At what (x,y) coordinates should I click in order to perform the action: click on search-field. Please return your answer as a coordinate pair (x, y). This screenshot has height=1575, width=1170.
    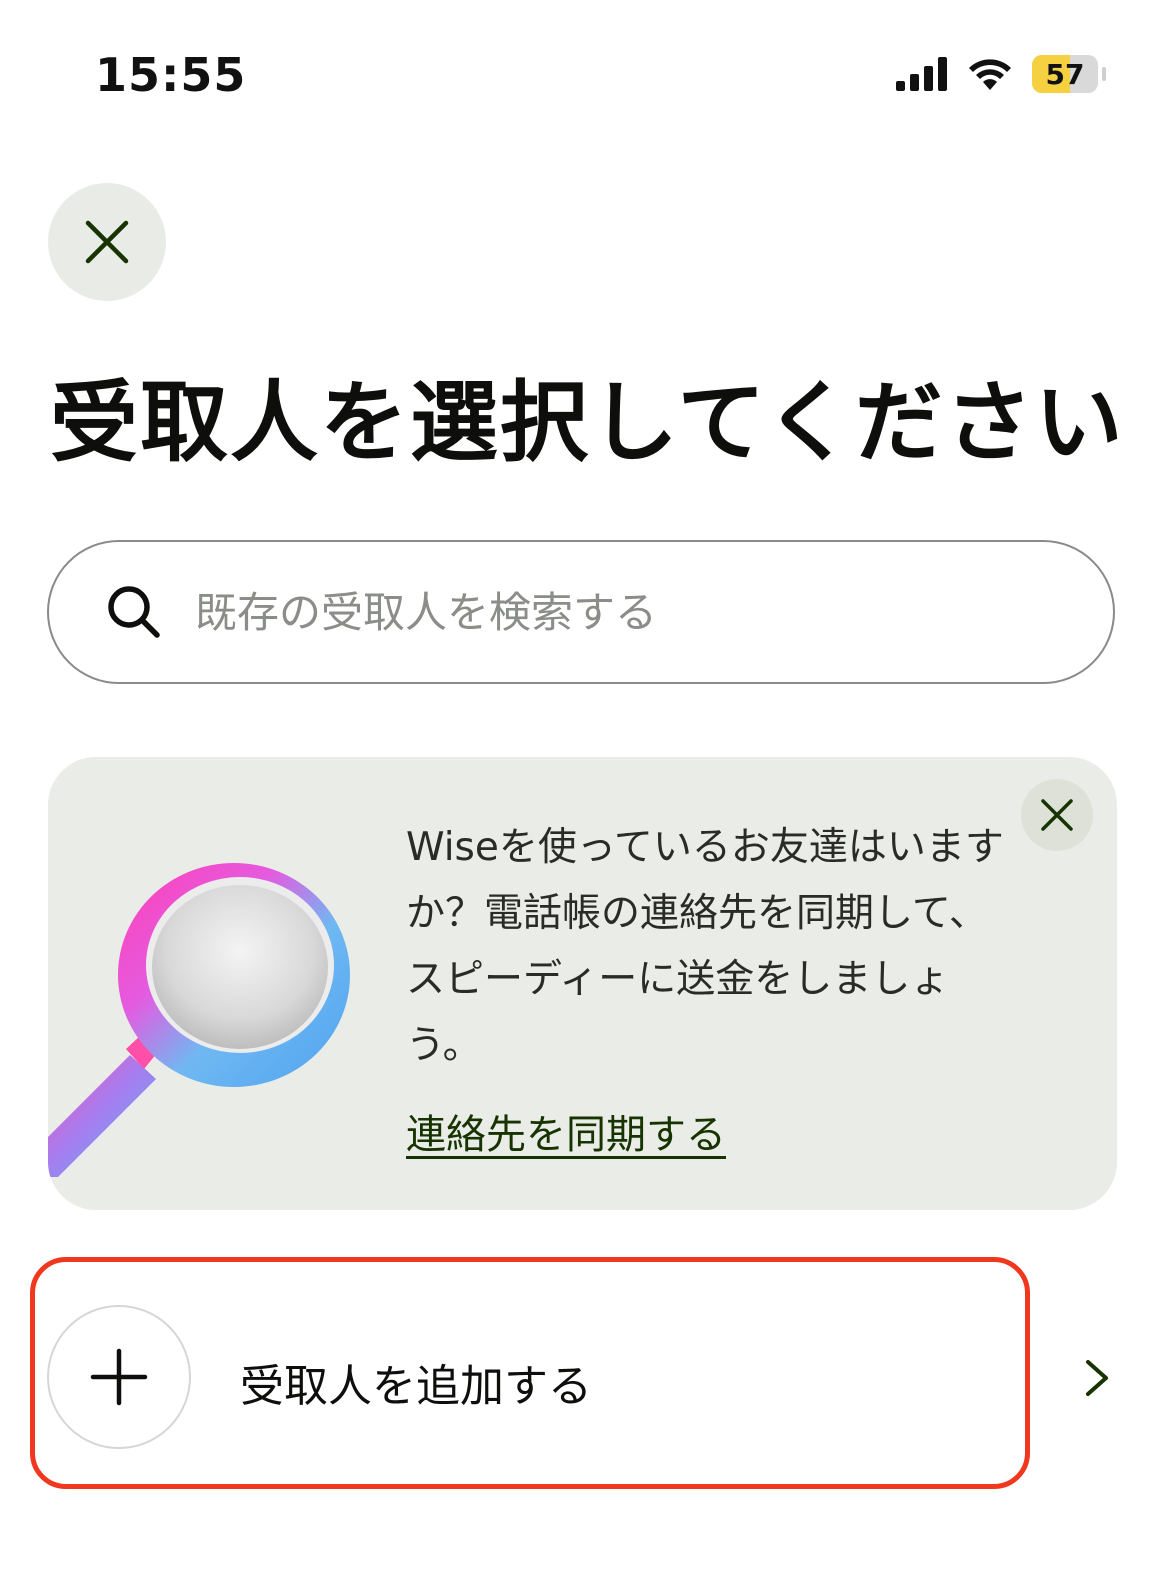
    Looking at the image, I should click on (581, 612).